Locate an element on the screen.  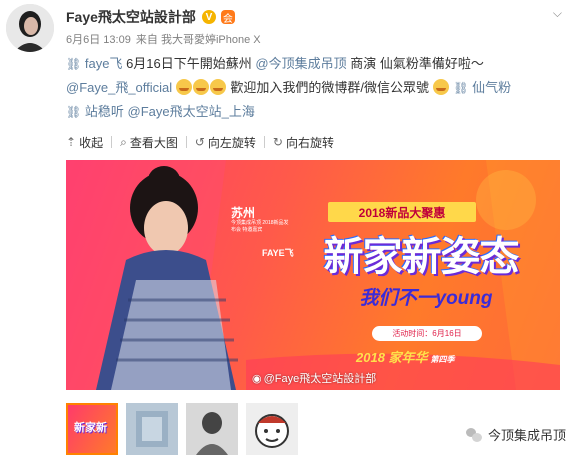
mention-faye-official: @Faye_飛_official is located at coordinates (119, 87).